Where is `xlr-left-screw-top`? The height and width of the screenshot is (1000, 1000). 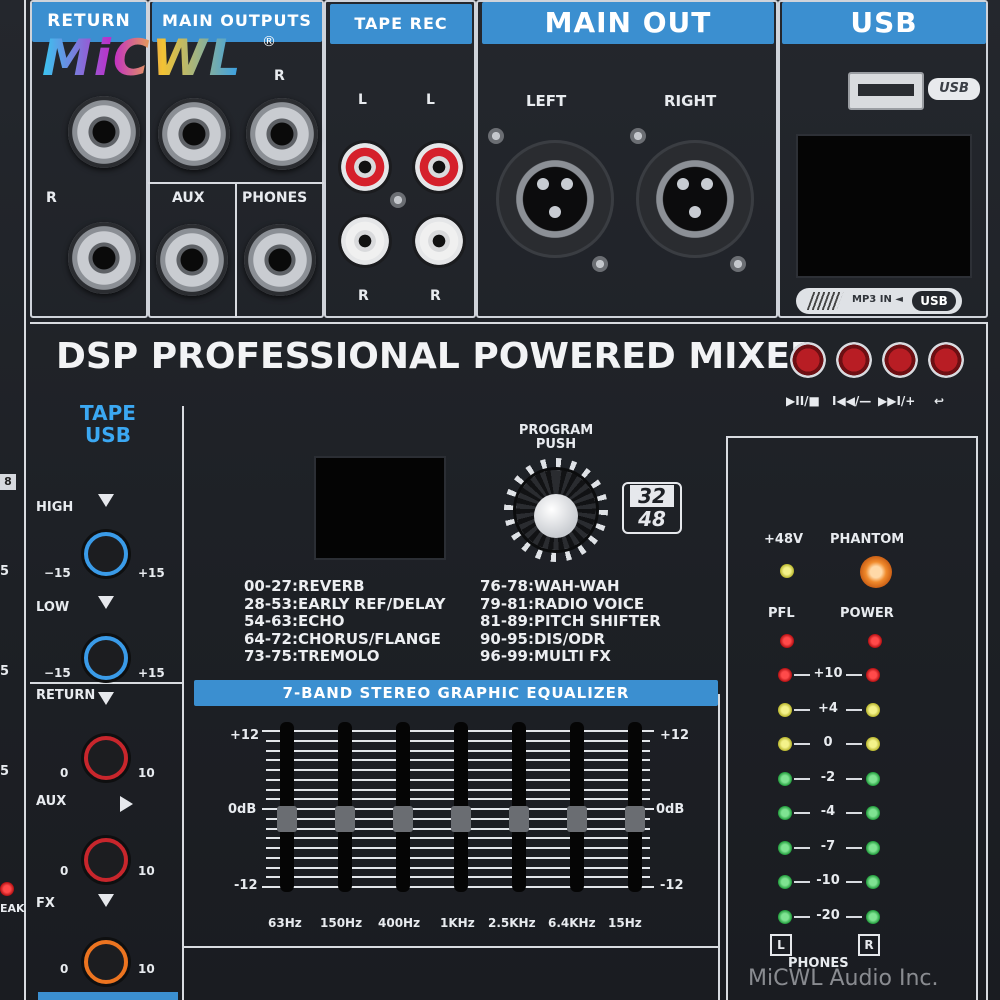
xlr-left-screw-top is located at coordinates (496, 136).